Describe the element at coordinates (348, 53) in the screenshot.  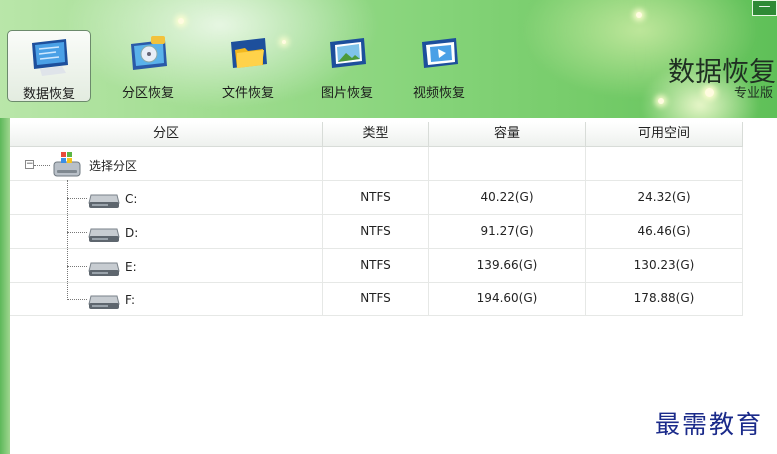
I see `picture-icon` at that location.